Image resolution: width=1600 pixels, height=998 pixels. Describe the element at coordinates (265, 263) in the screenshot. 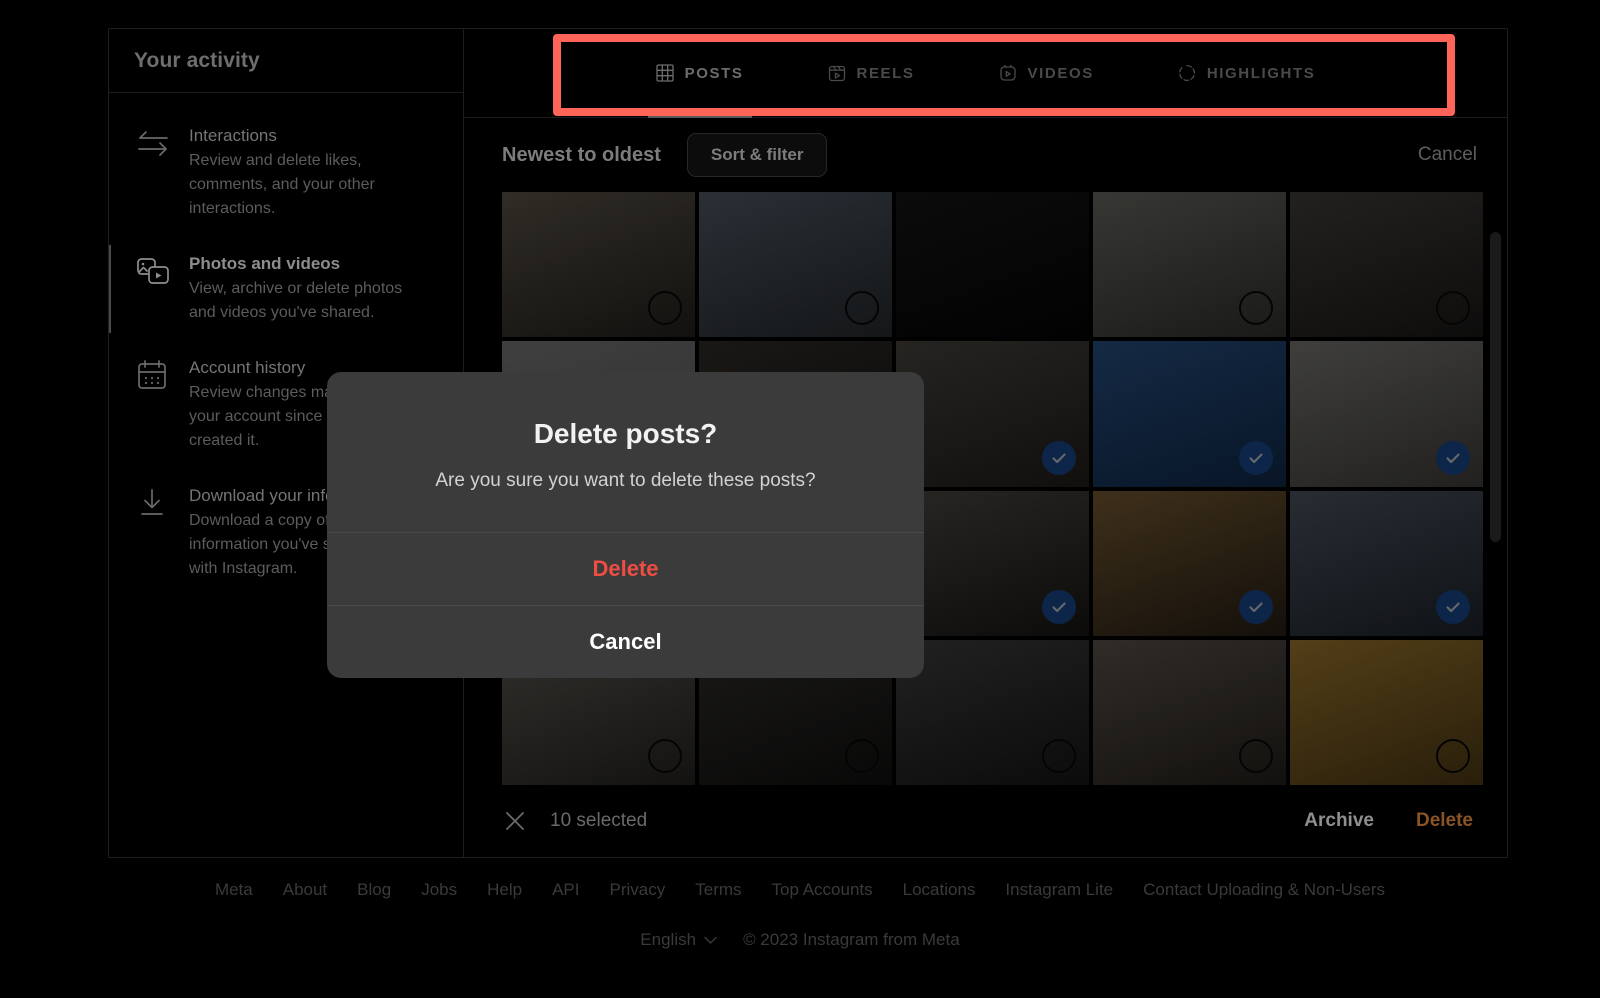

I see `sidebar-item-label: Photos and videos` at that location.